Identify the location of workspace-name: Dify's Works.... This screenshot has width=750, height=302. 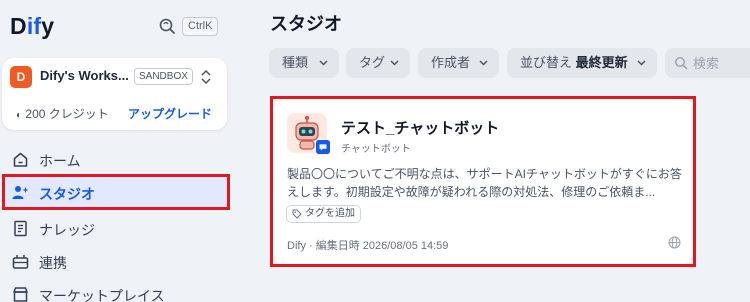
(84, 75).